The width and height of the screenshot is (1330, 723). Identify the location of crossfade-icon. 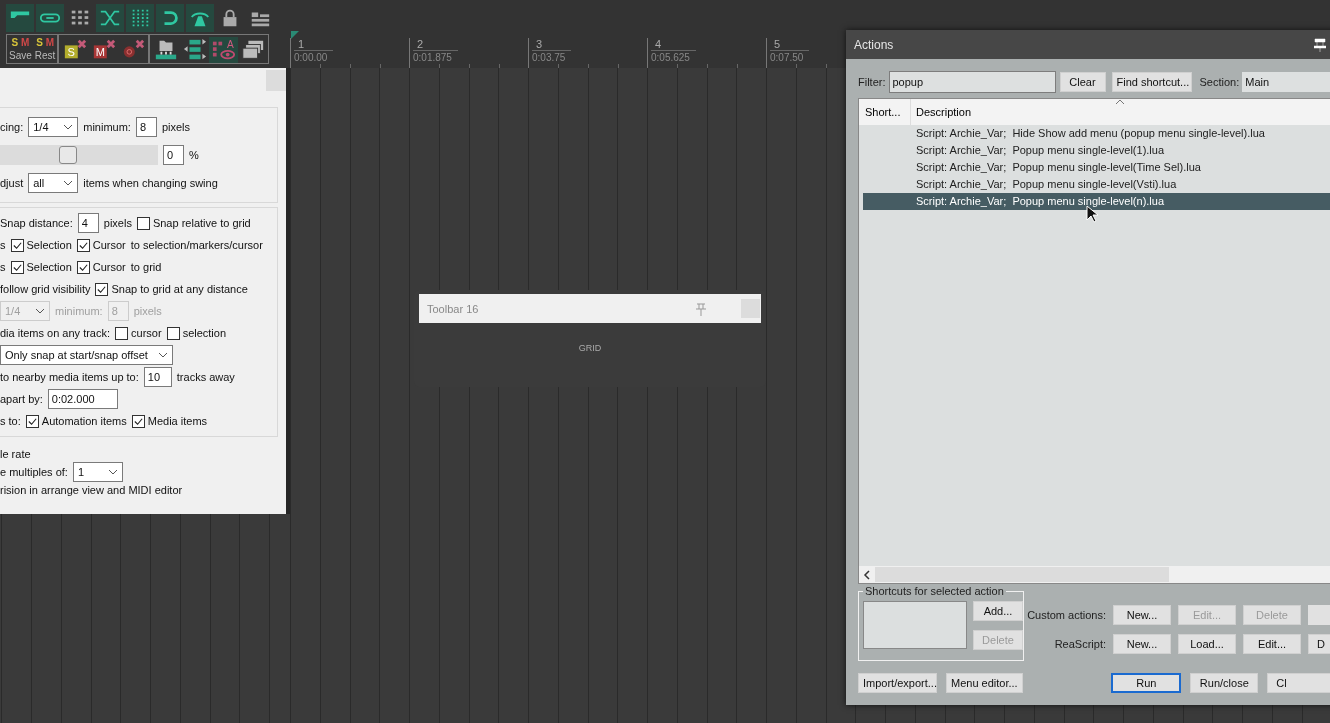
(110, 18).